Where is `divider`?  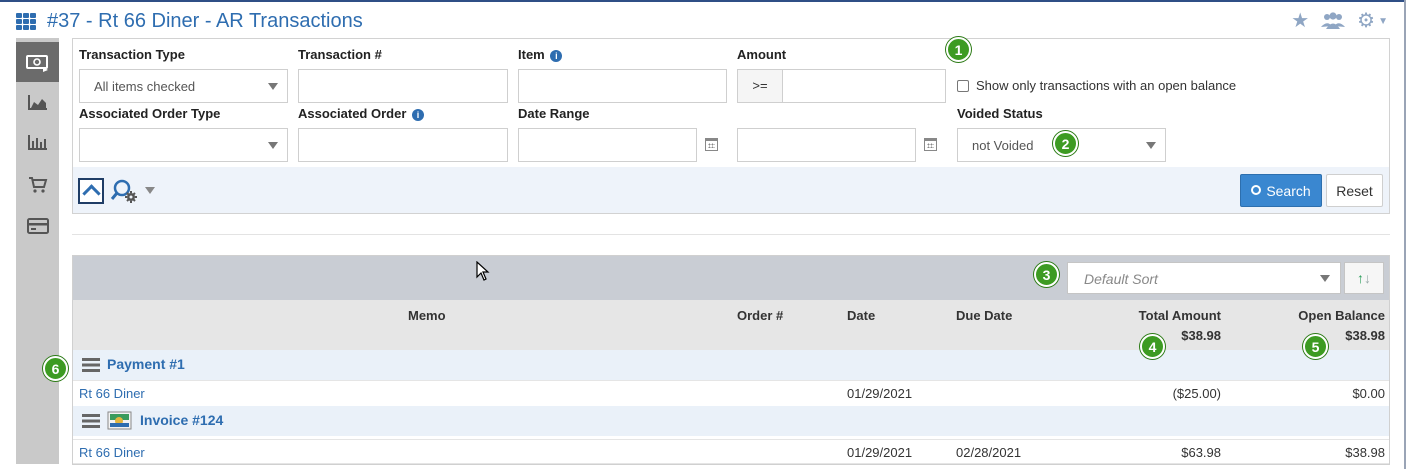 divider is located at coordinates (731, 234).